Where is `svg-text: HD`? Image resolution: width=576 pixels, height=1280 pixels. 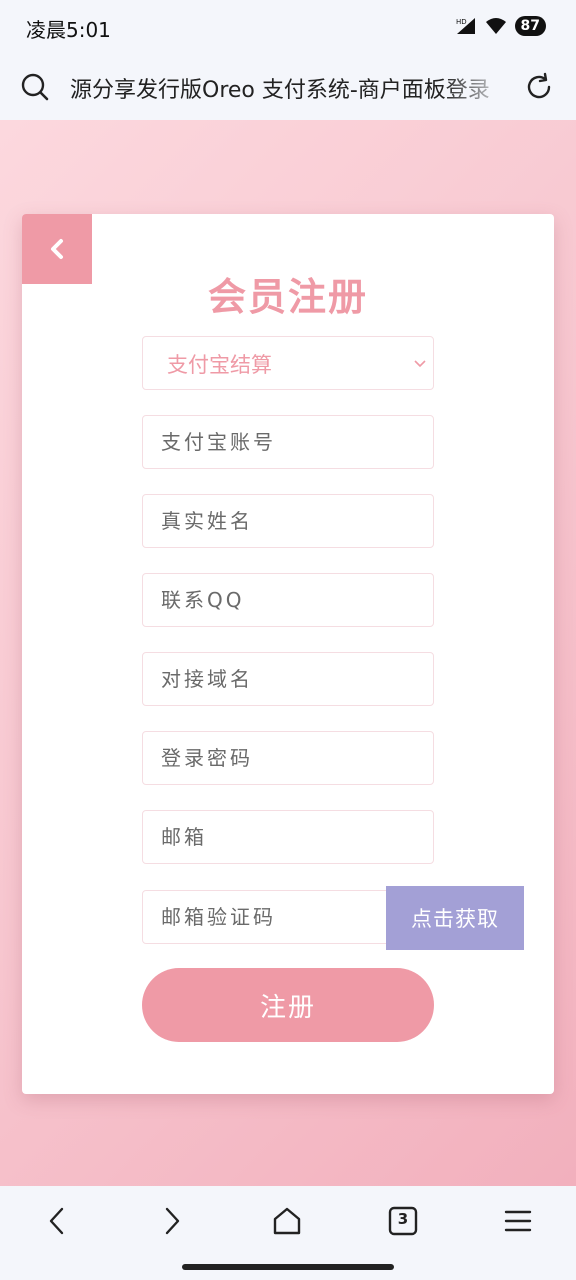
svg-text: HD is located at coordinates (461, 22).